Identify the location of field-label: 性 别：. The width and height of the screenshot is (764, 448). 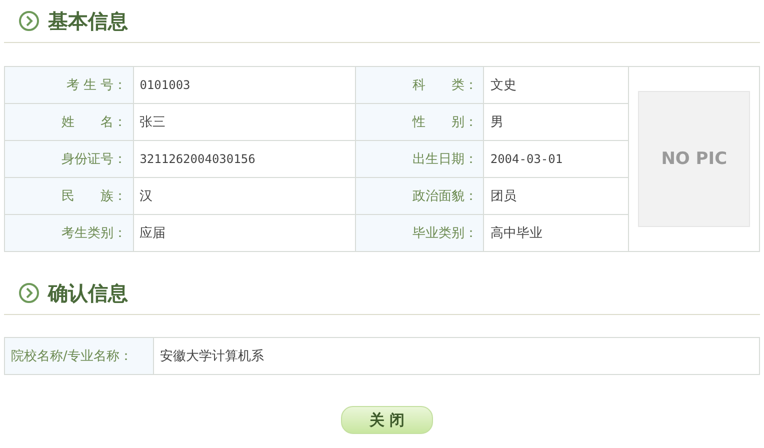
(445, 122).